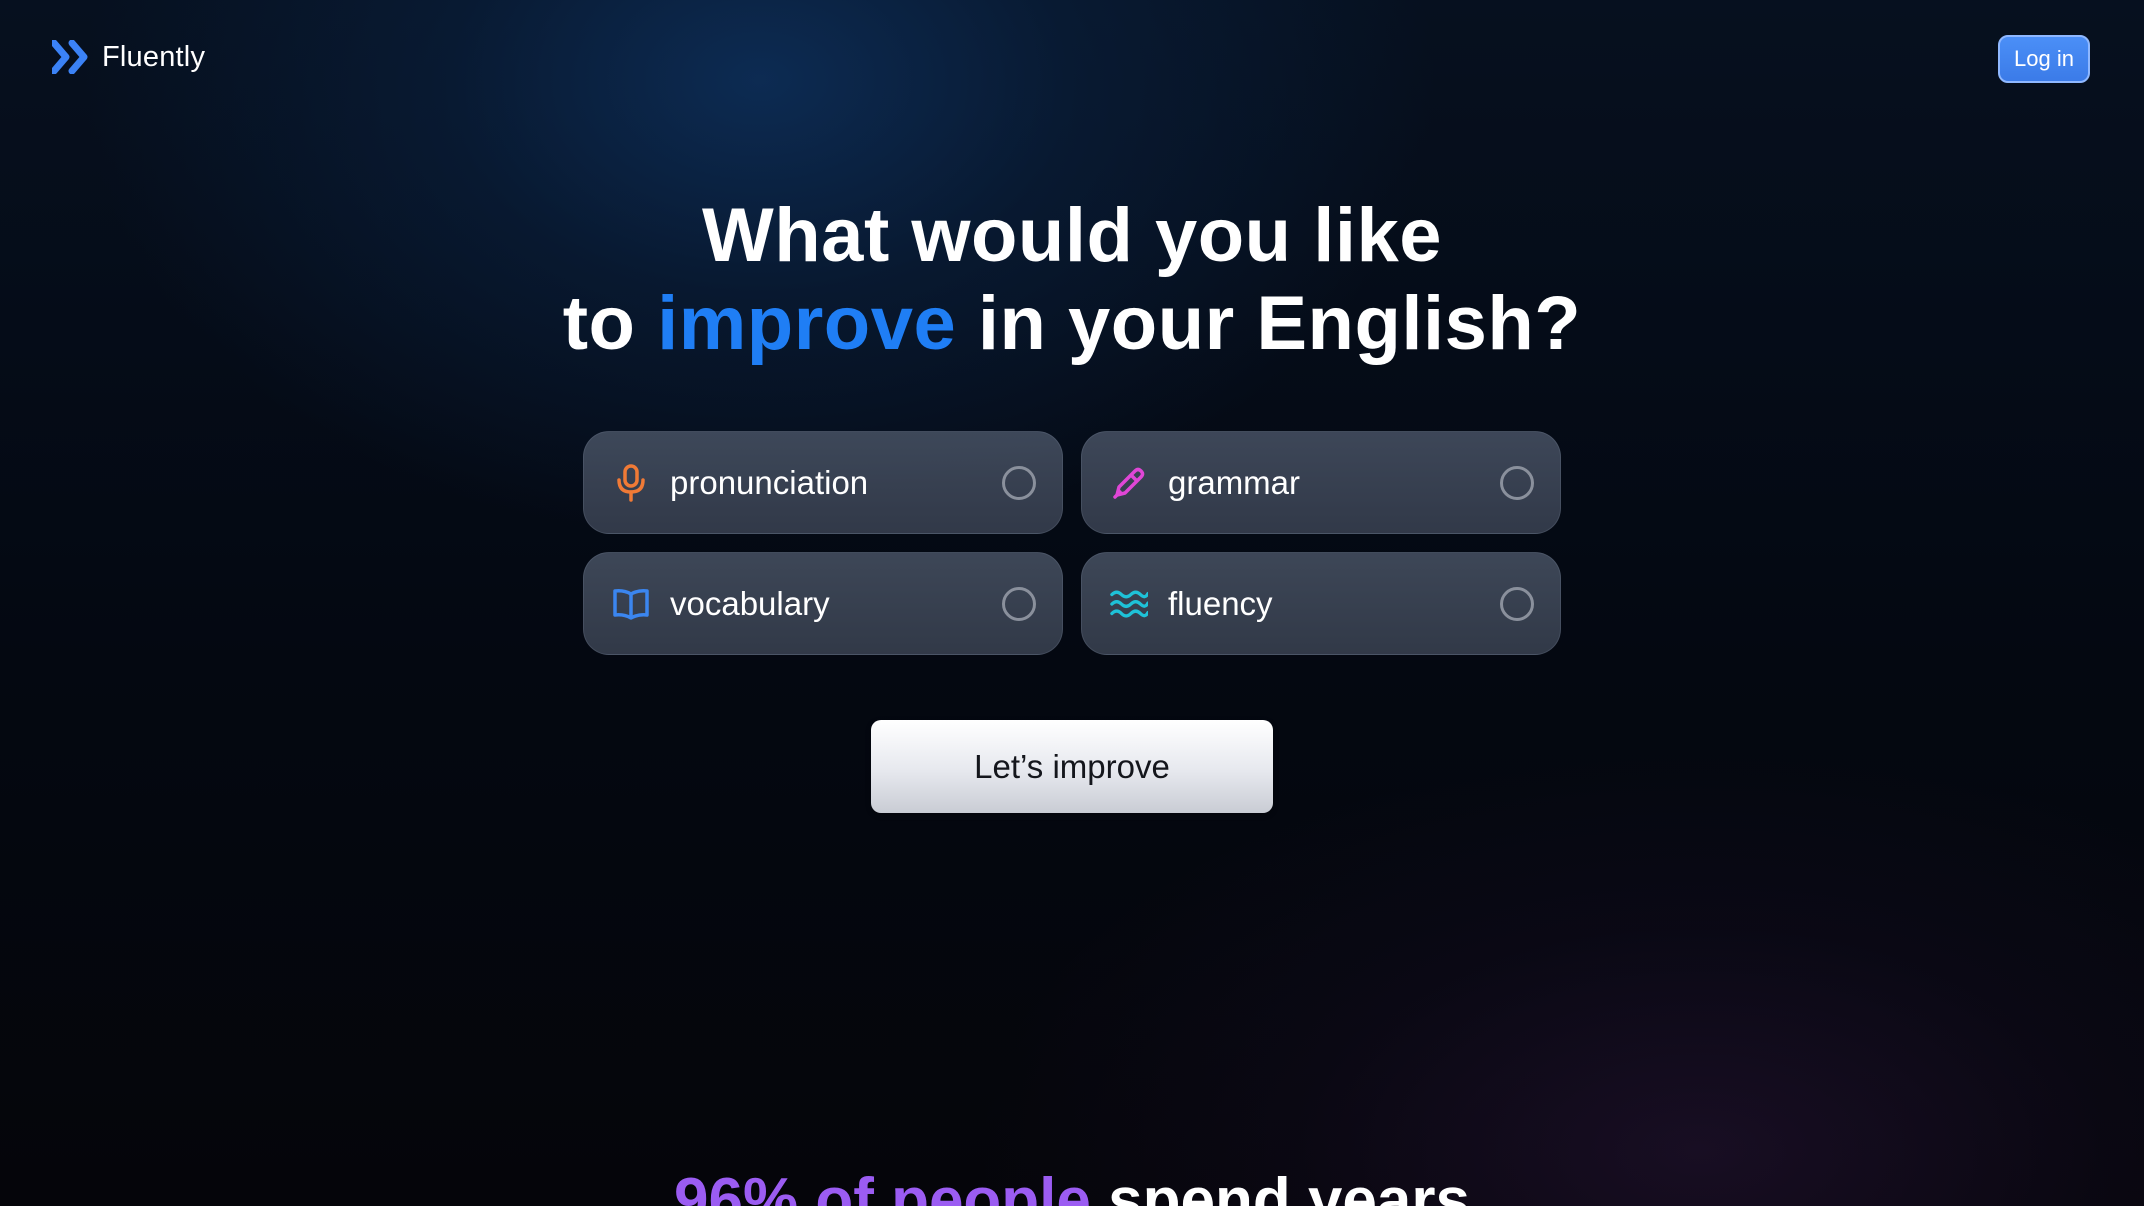 This screenshot has width=2144, height=1206. Describe the element at coordinates (750, 603) in the screenshot. I see `option-label: vocabulary` at that location.